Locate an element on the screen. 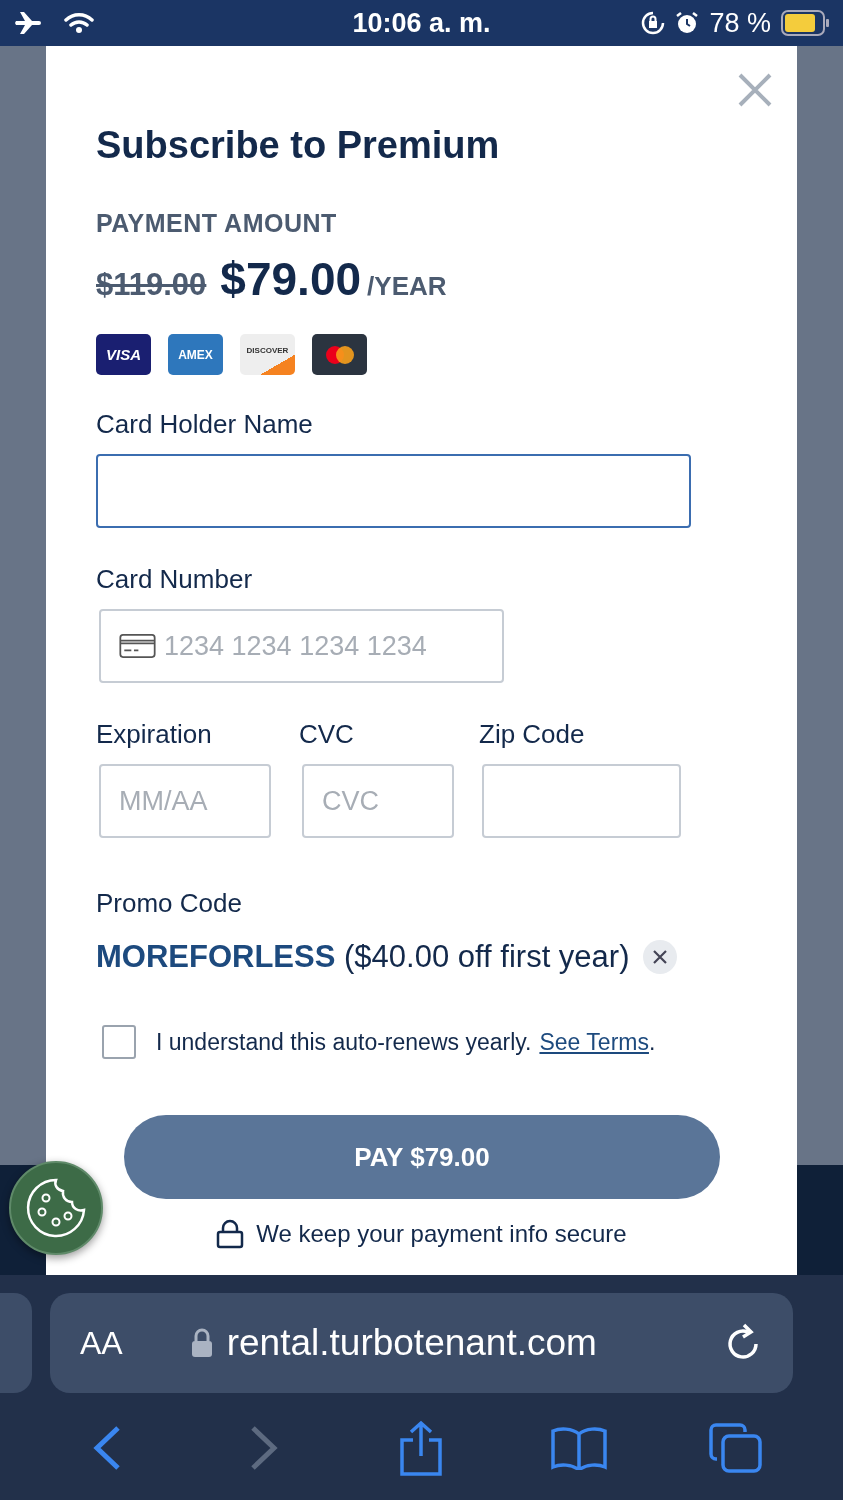 This screenshot has height=1500, width=843. airplane-icon is located at coordinates (28, 23).